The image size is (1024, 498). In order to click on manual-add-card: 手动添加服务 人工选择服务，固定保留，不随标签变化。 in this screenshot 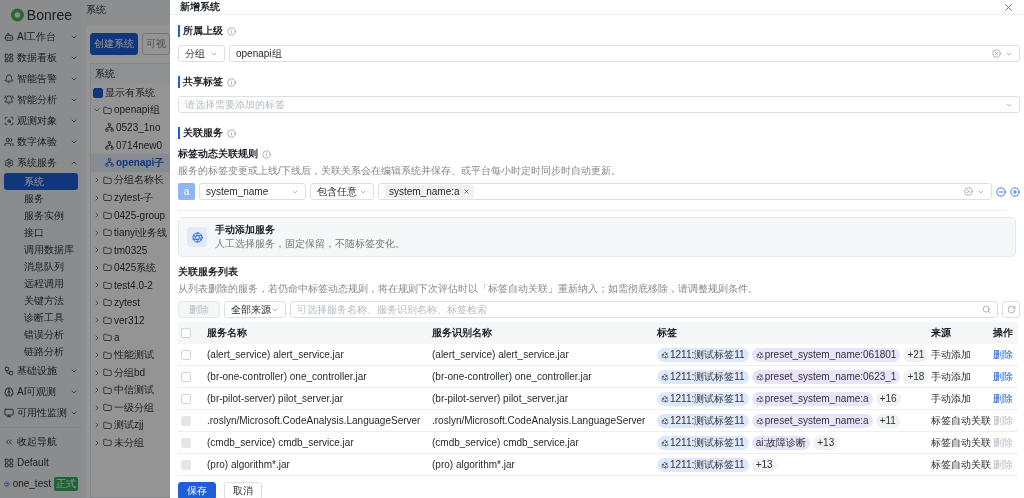, I will do `click(597, 237)`.